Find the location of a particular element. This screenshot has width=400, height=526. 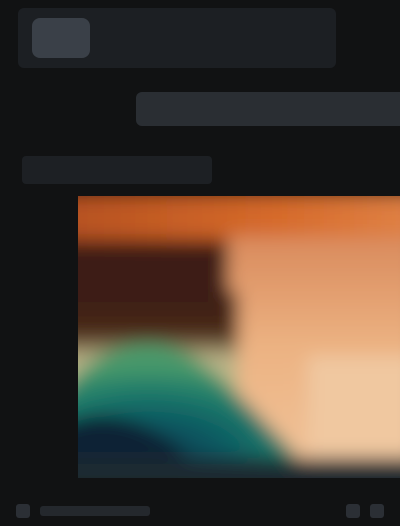

footer-text-placeholder is located at coordinates (95, 511).